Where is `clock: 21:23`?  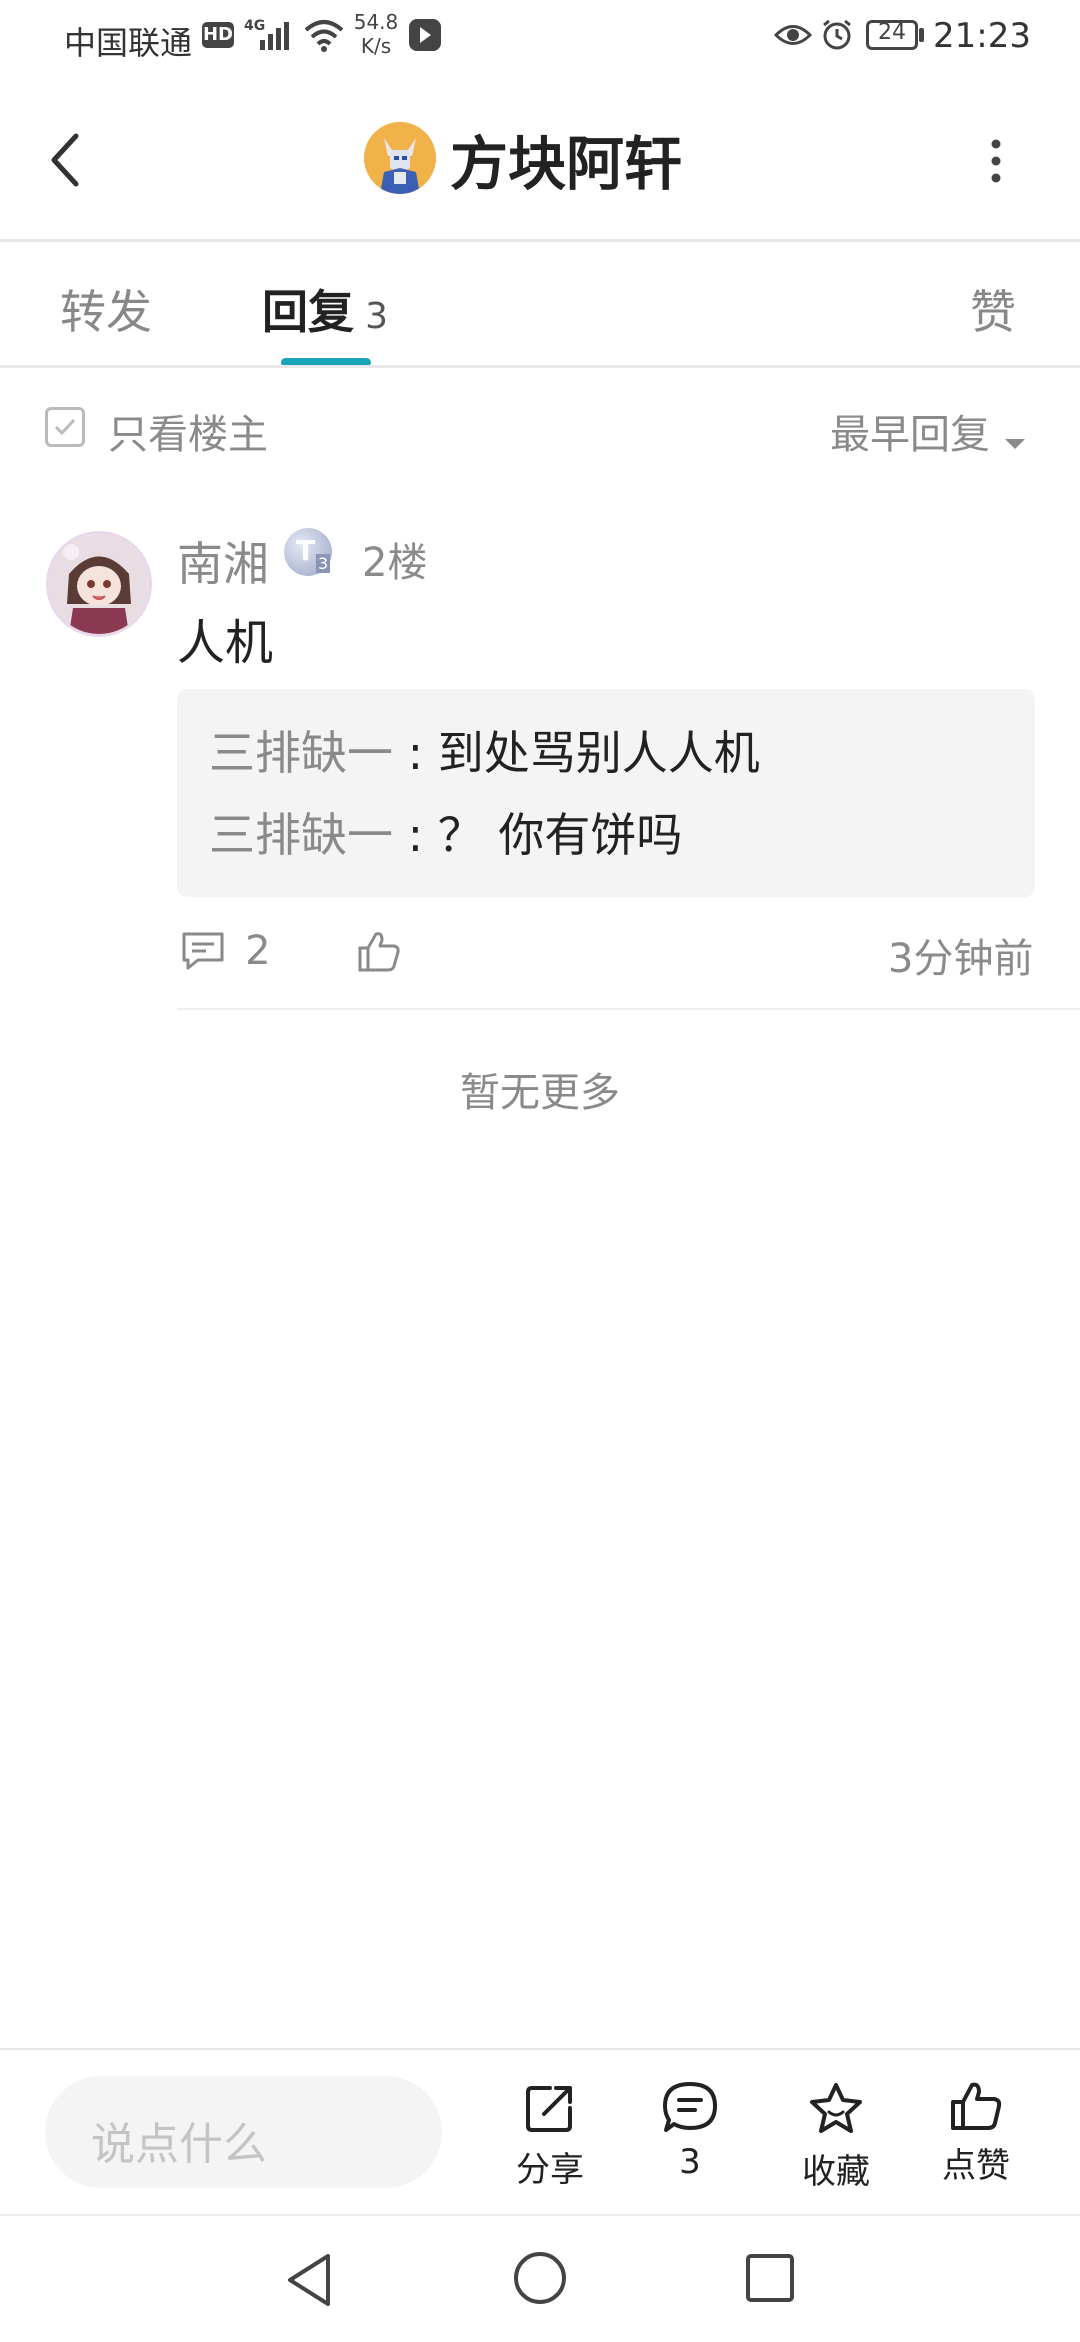
clock: 21:23 is located at coordinates (982, 36).